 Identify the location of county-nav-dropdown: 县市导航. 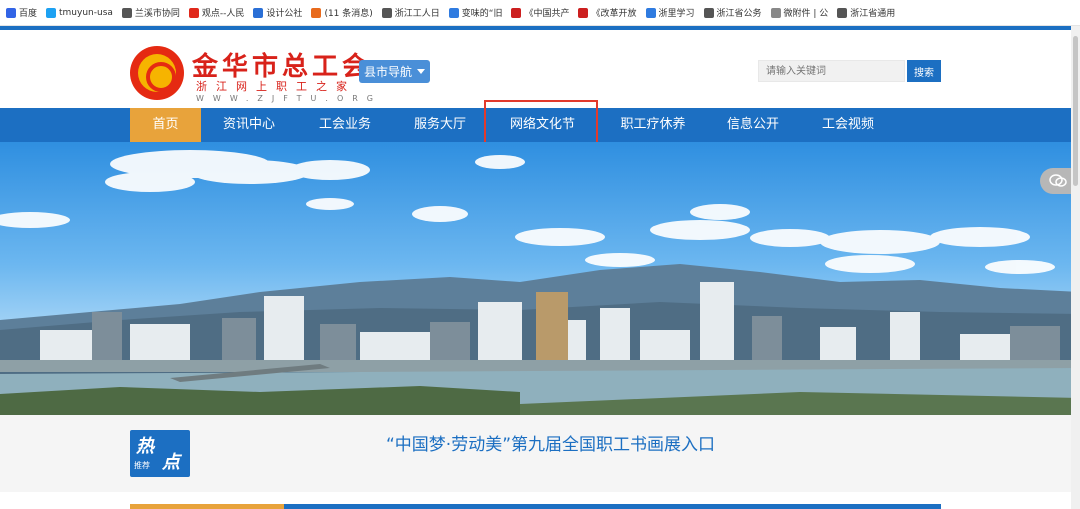
(394, 71).